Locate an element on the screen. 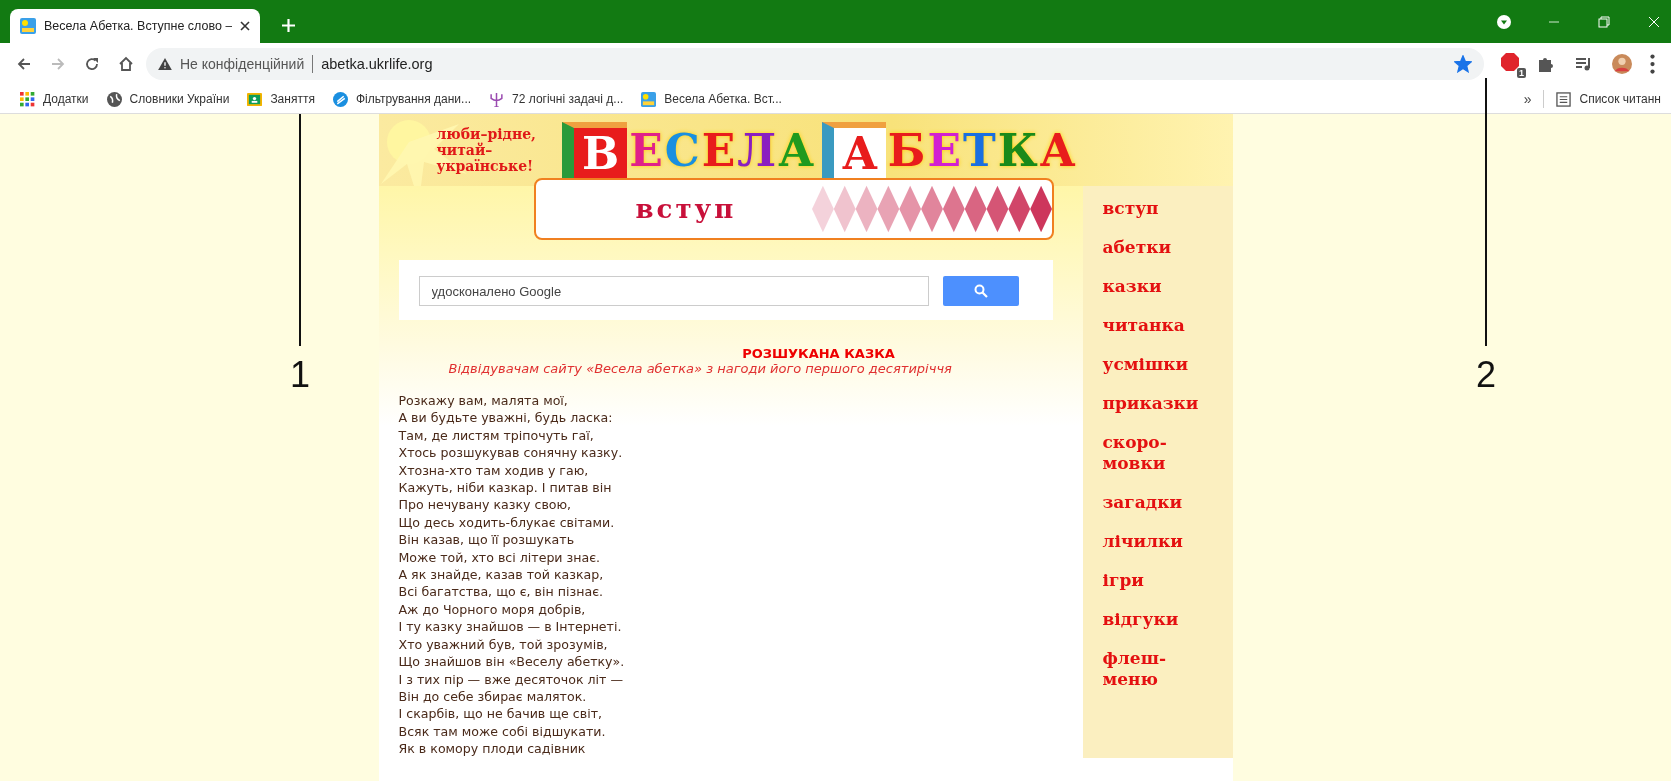 The height and width of the screenshot is (781, 1671). poem-line: І скарбів, що не бачив ще світ, is located at coordinates (501, 714).